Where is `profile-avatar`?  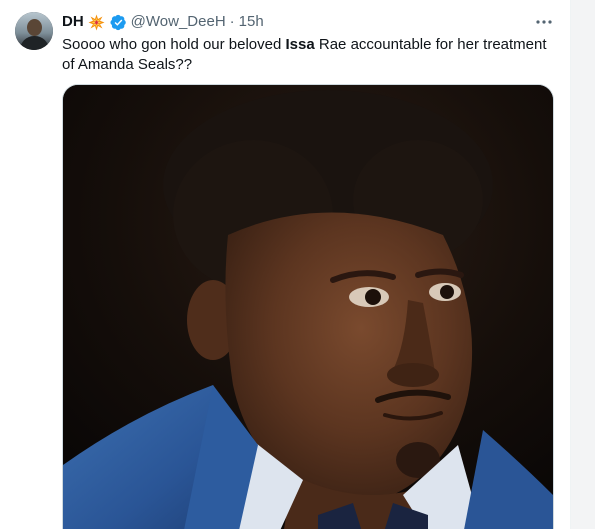
profile-avatar is located at coordinates (34, 31).